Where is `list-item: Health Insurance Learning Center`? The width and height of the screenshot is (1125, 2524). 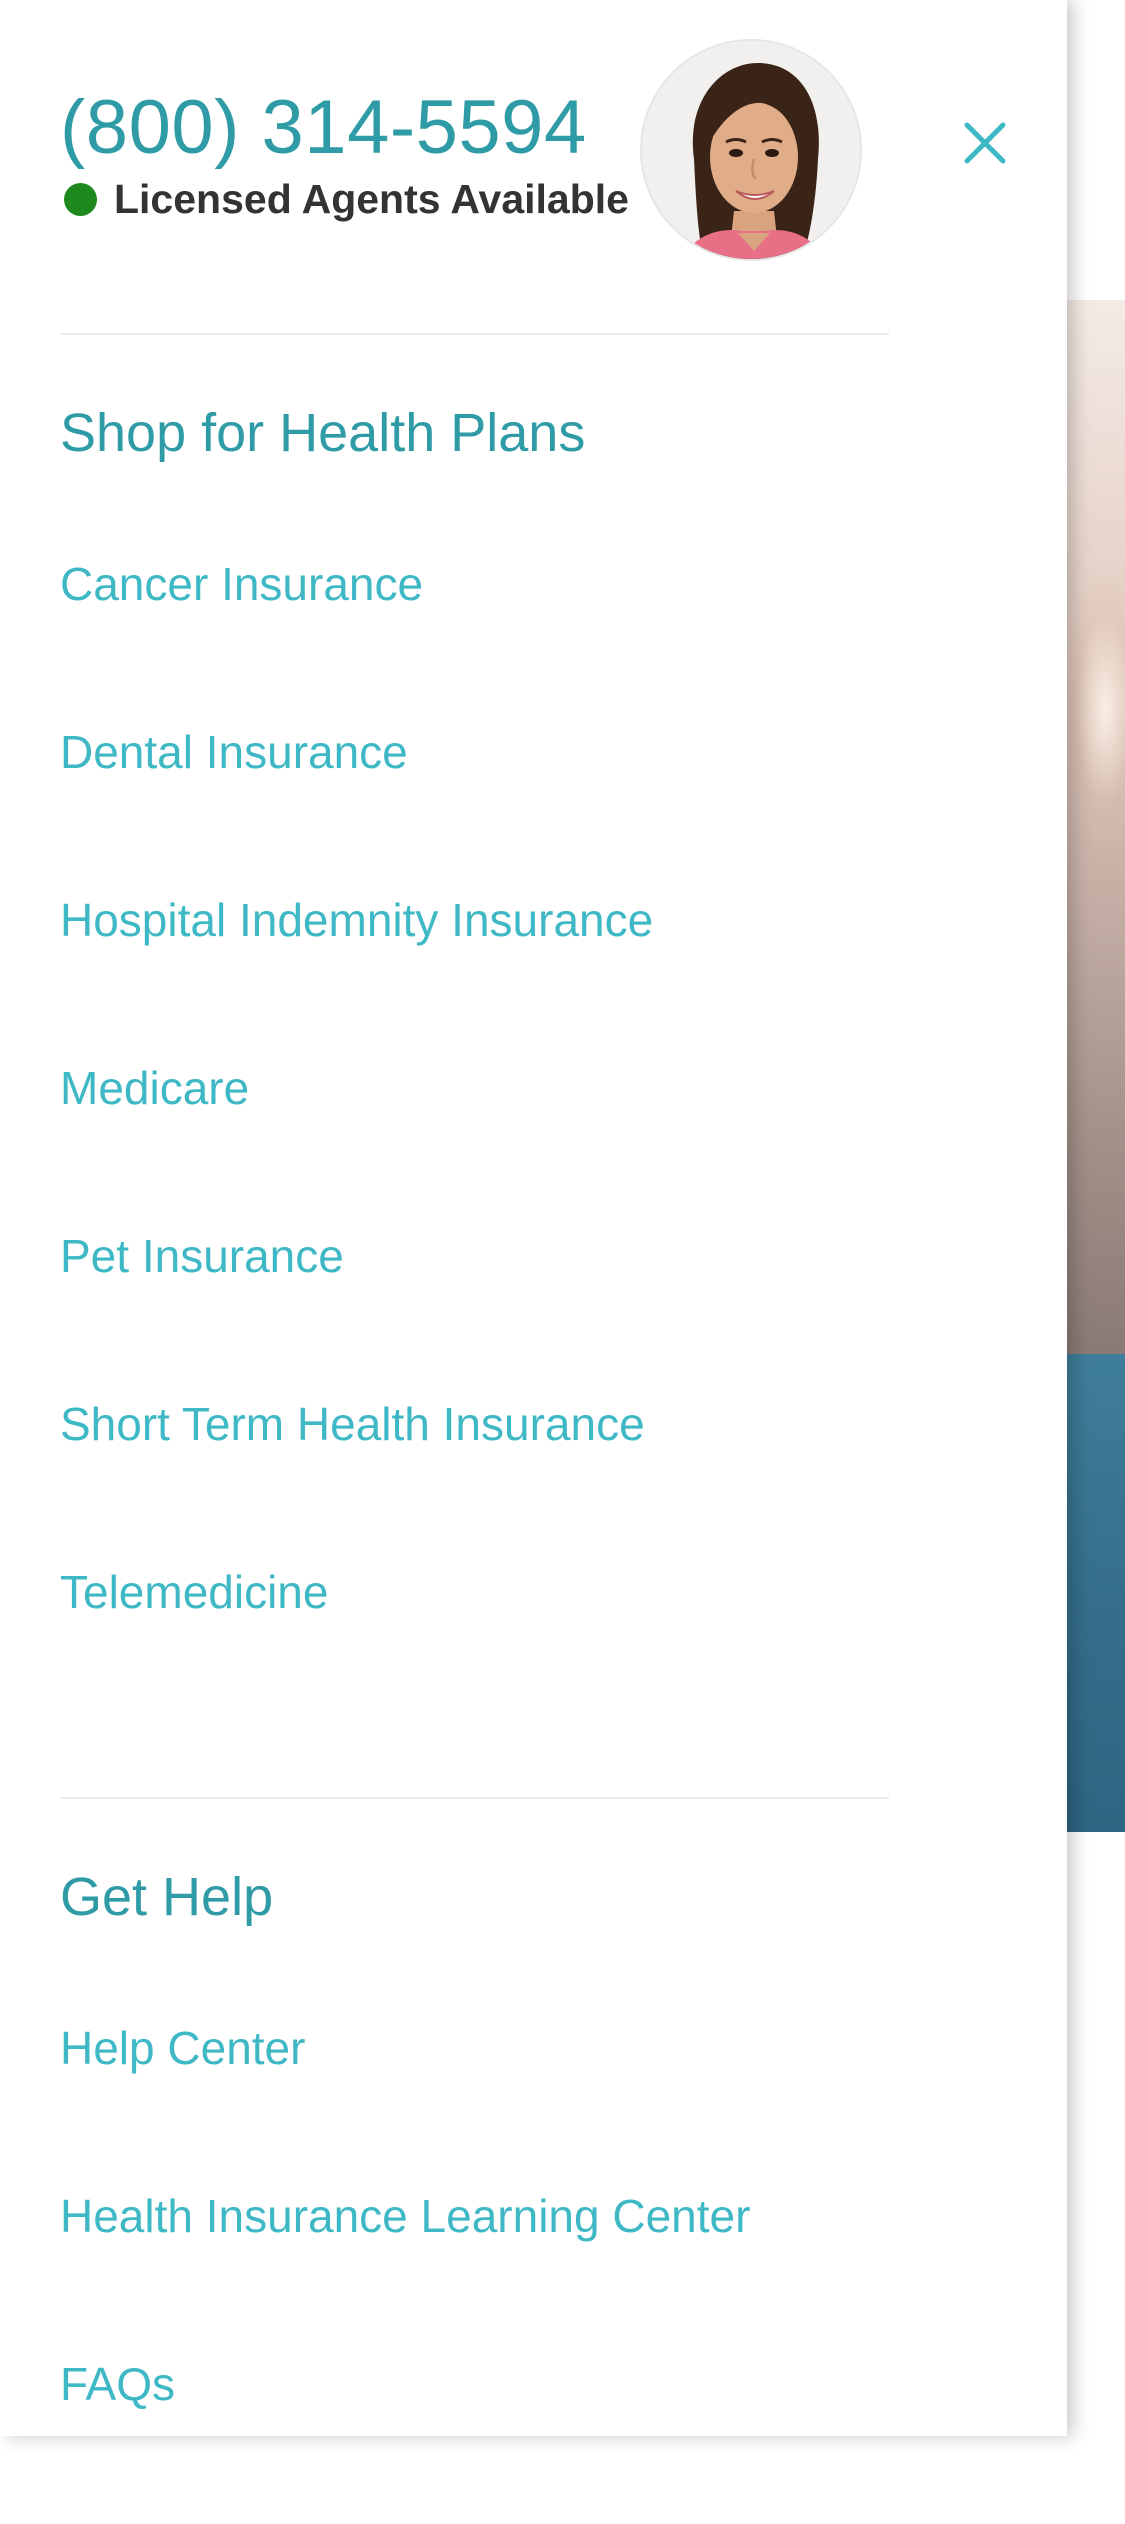
list-item: Health Insurance Learning Center is located at coordinates (405, 2272).